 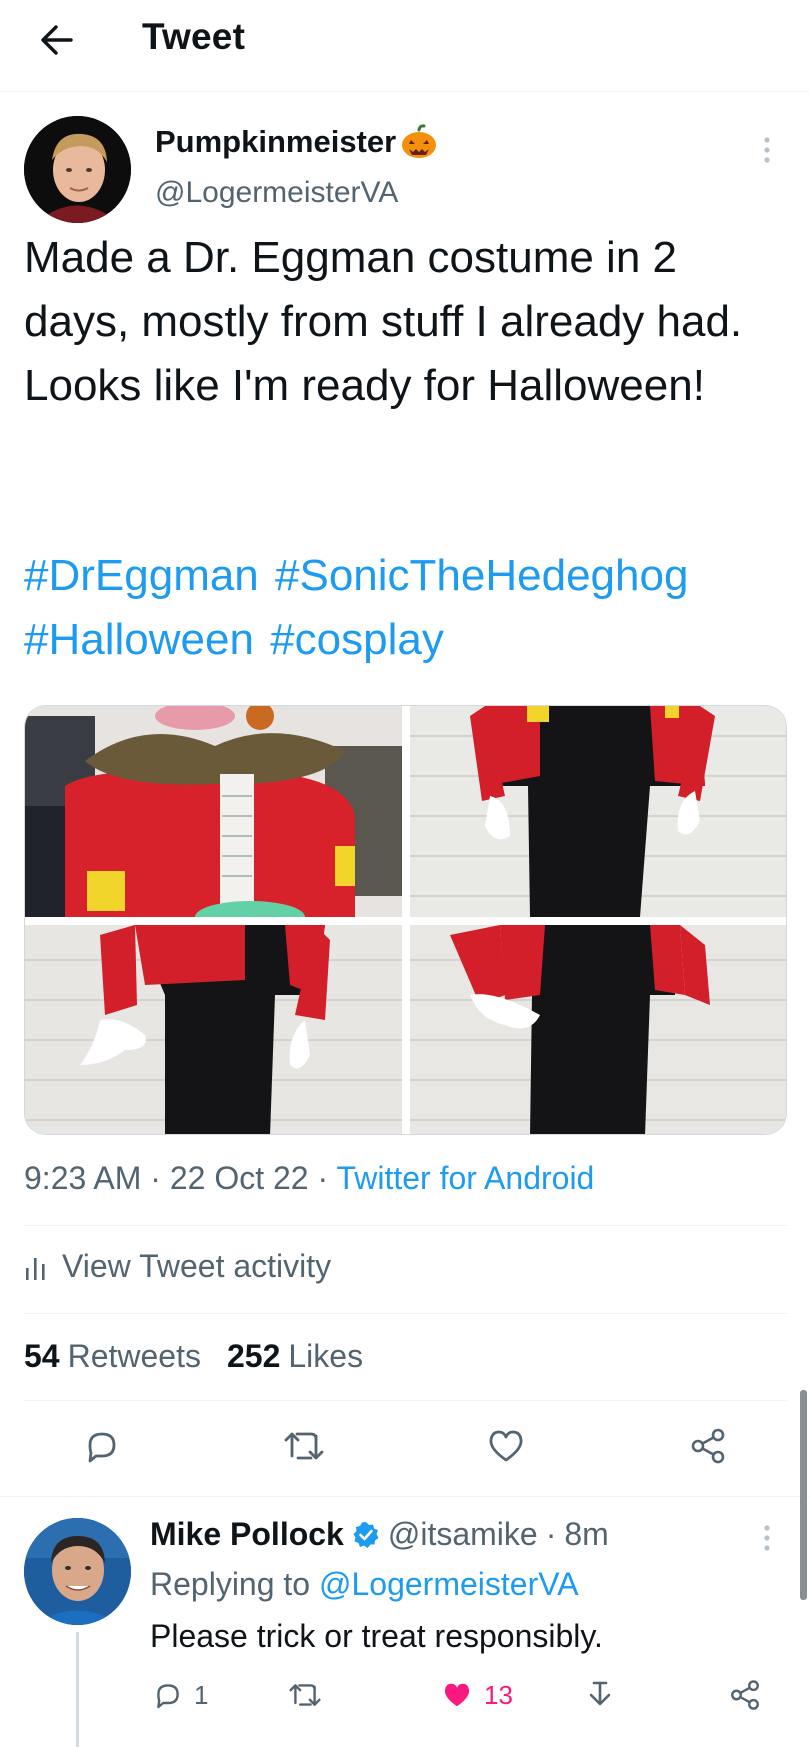 I want to click on reply-action-bar: 1 13, so click(x=404, y=1695).